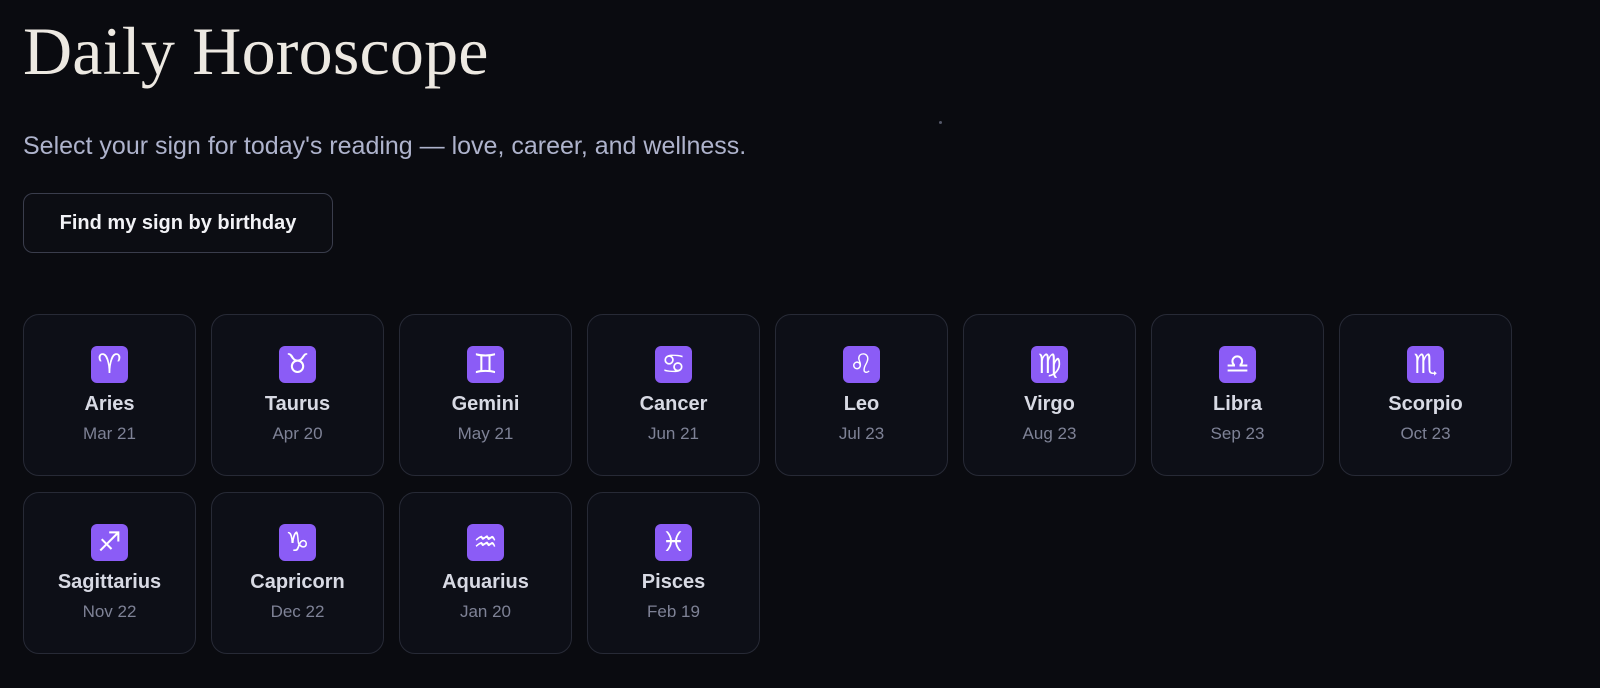  Describe the element at coordinates (673, 404) in the screenshot. I see `sign-name: Cancer` at that location.